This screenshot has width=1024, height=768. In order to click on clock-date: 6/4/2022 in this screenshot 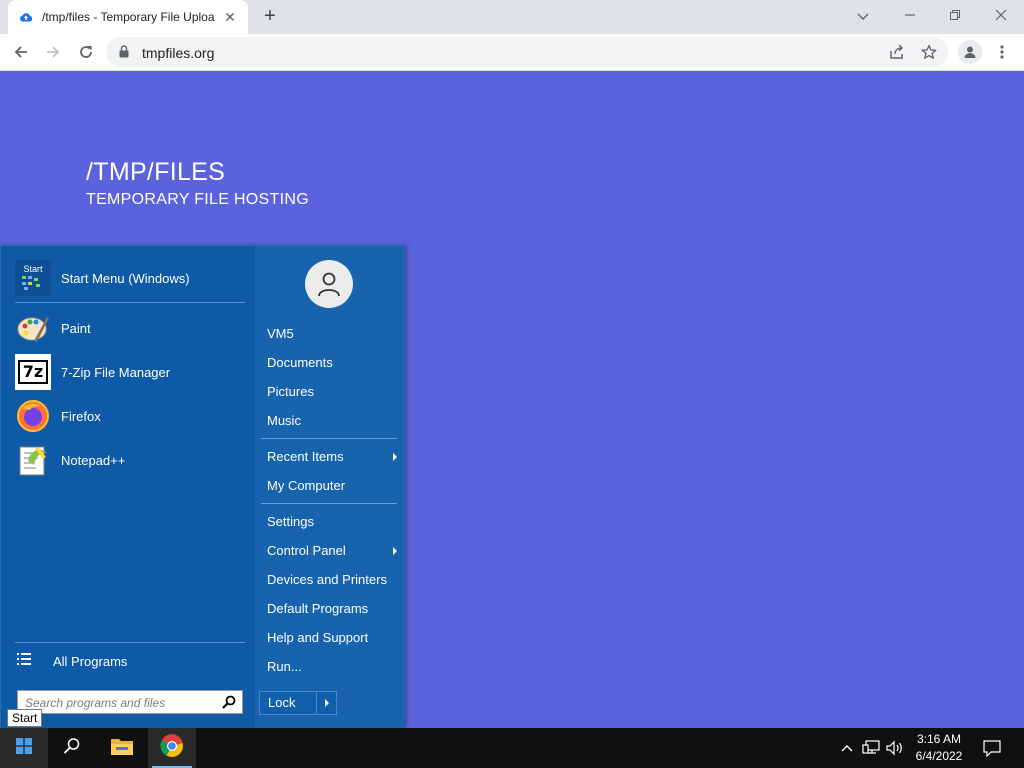, I will do `click(939, 756)`.